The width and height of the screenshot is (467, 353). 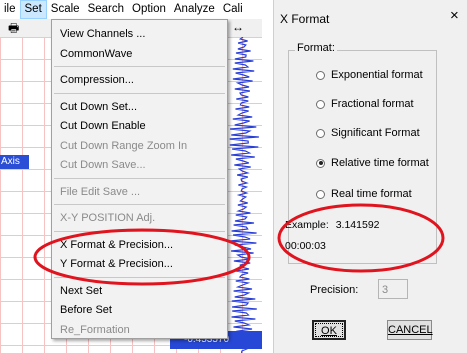 I want to click on radio-relative-time: Relative time format, so click(x=372, y=163).